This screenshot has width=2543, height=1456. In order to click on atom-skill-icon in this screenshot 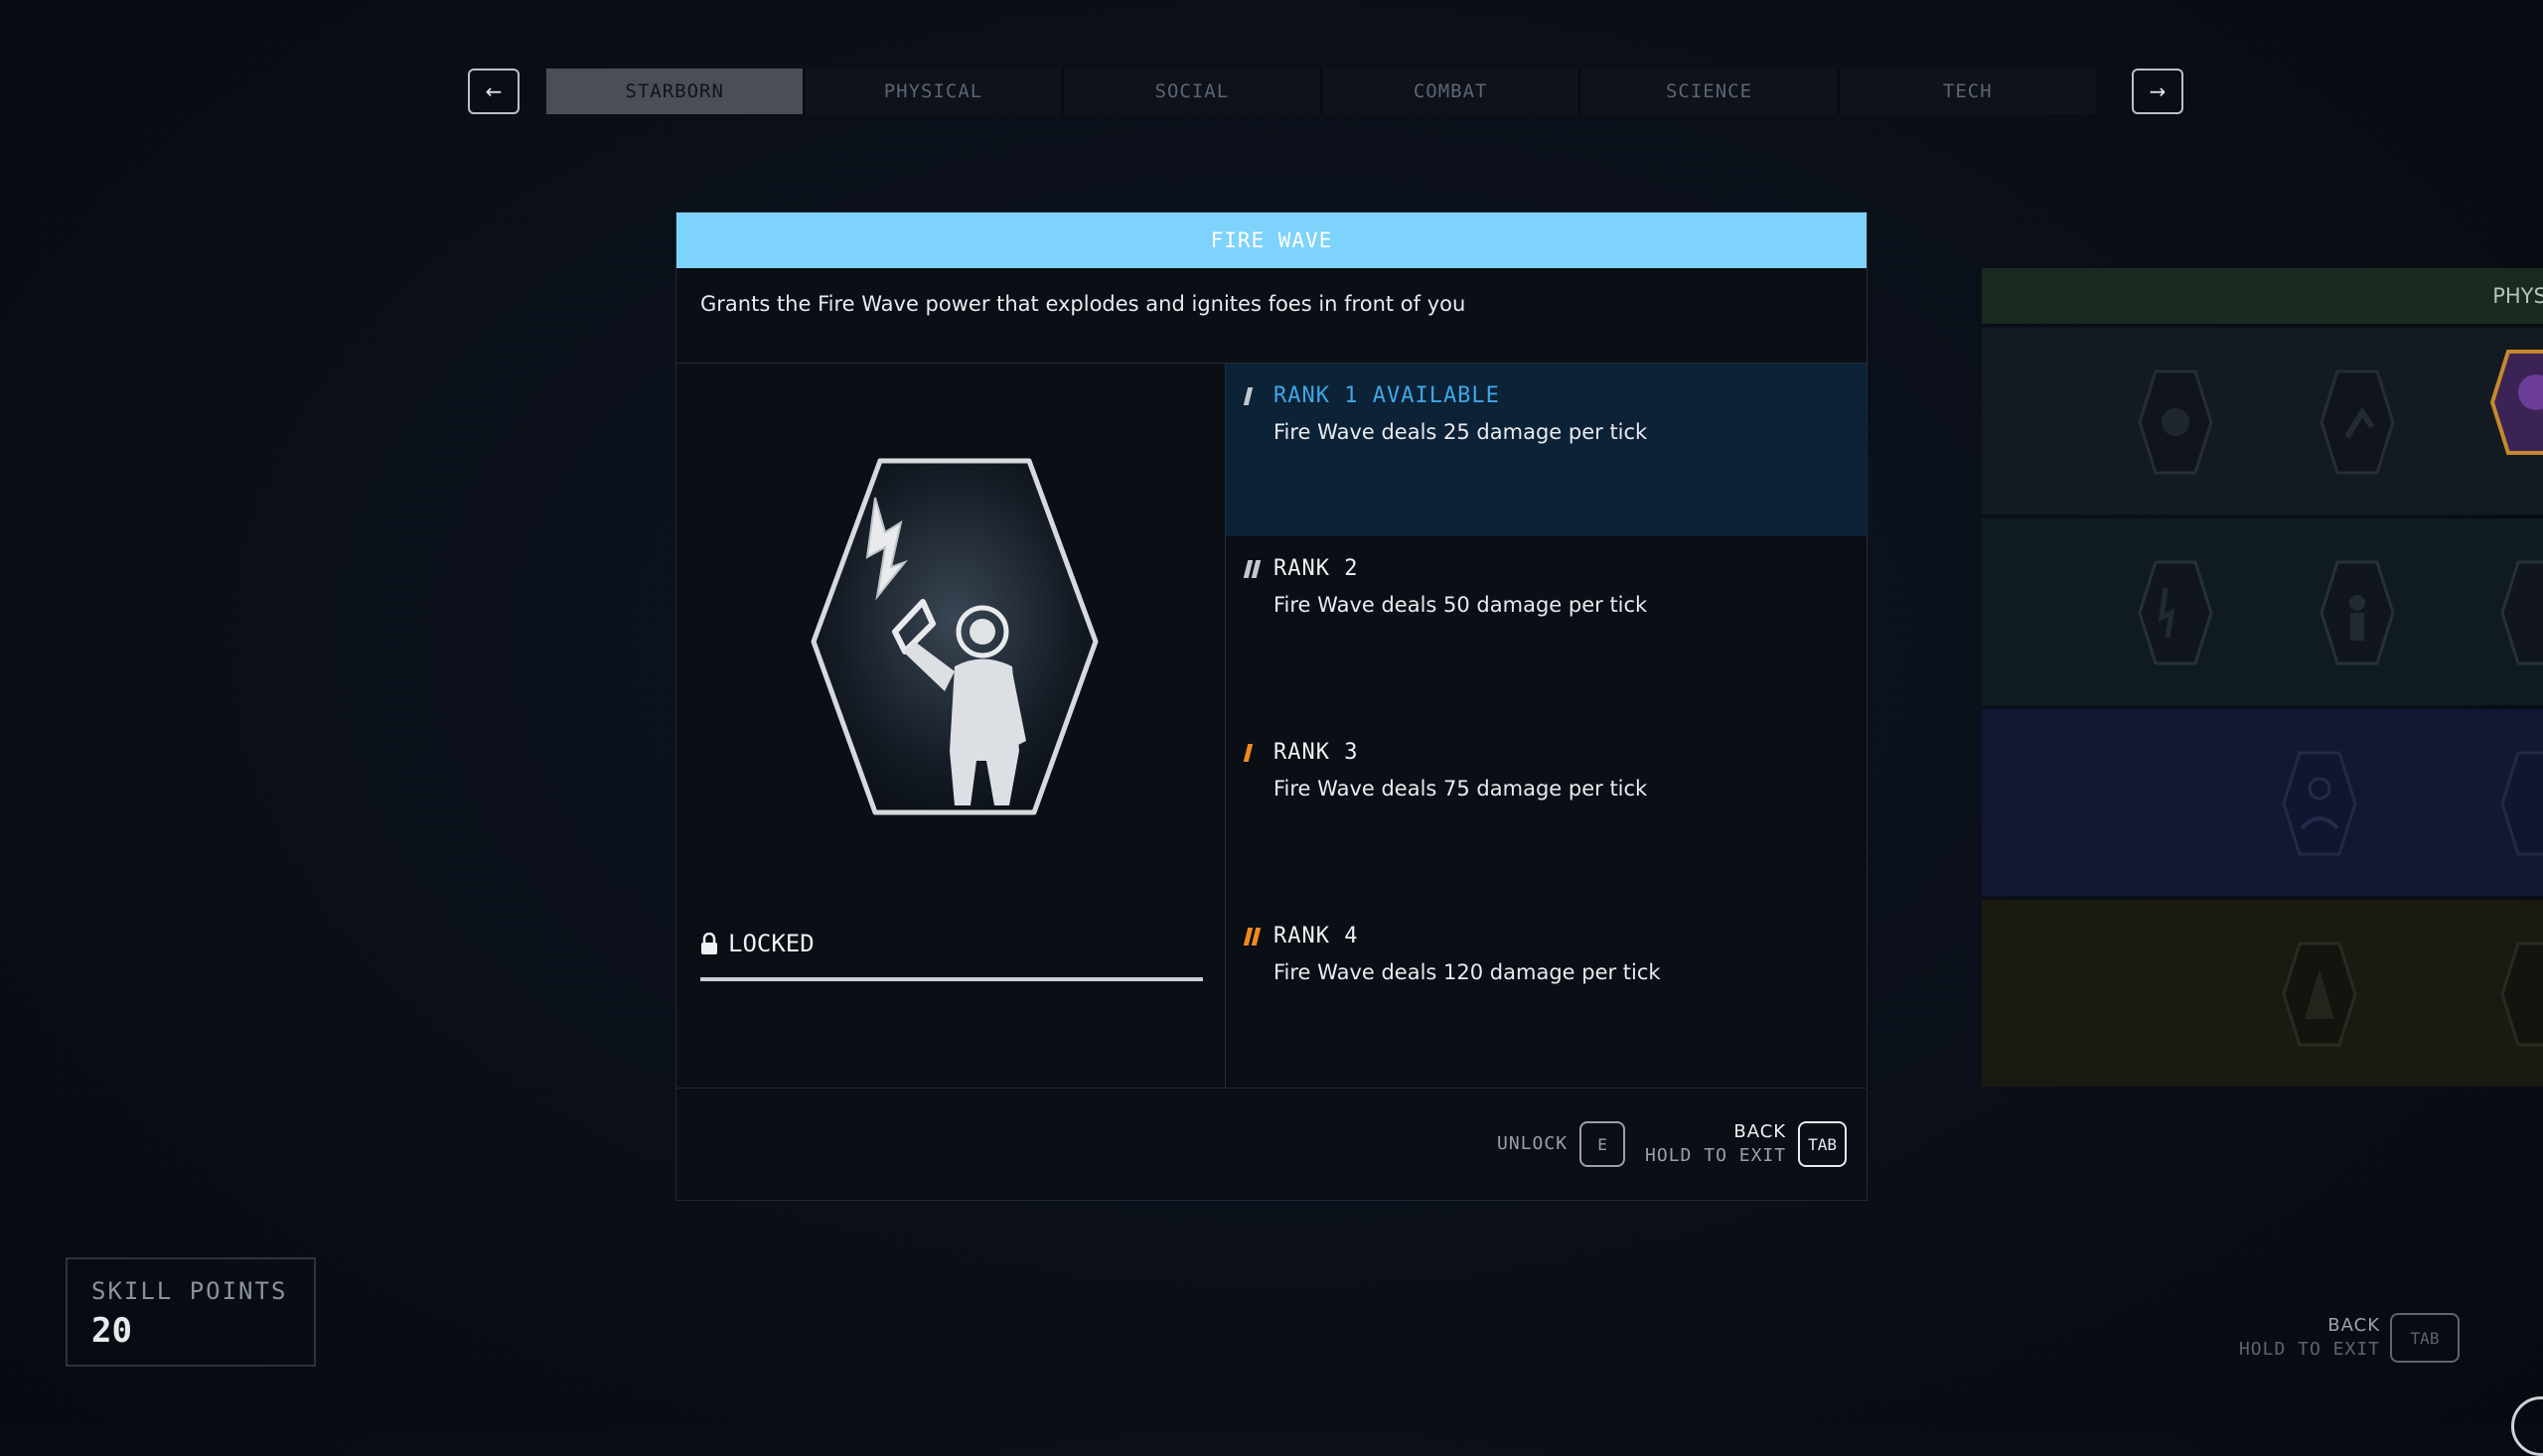, I will do `click(2520, 803)`.